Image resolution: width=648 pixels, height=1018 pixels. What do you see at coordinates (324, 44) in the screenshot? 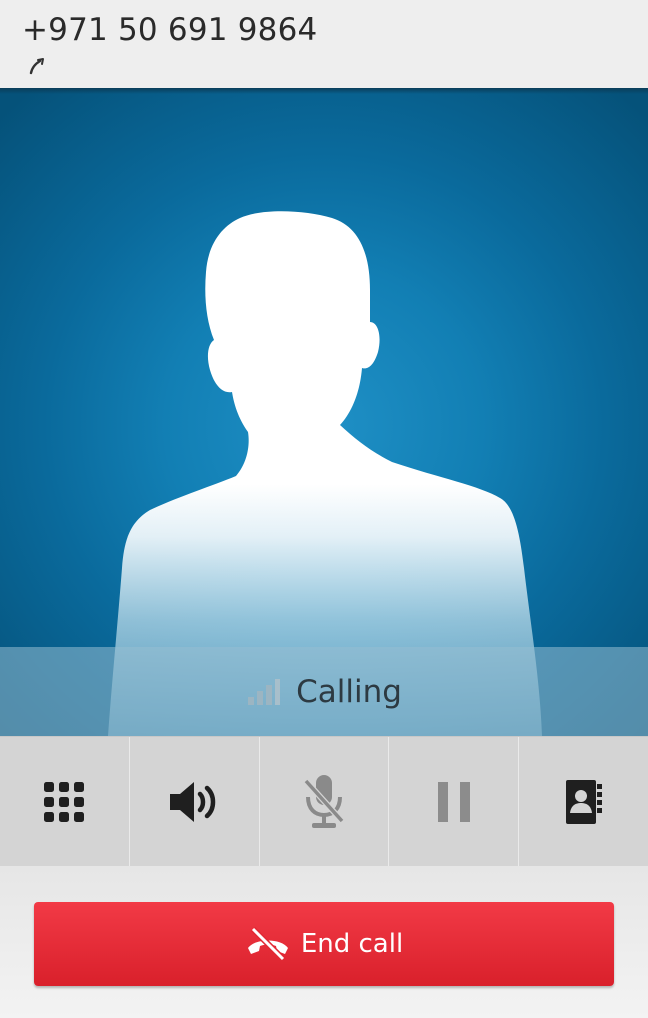
I see `call-header: +971 50 691 9864` at bounding box center [324, 44].